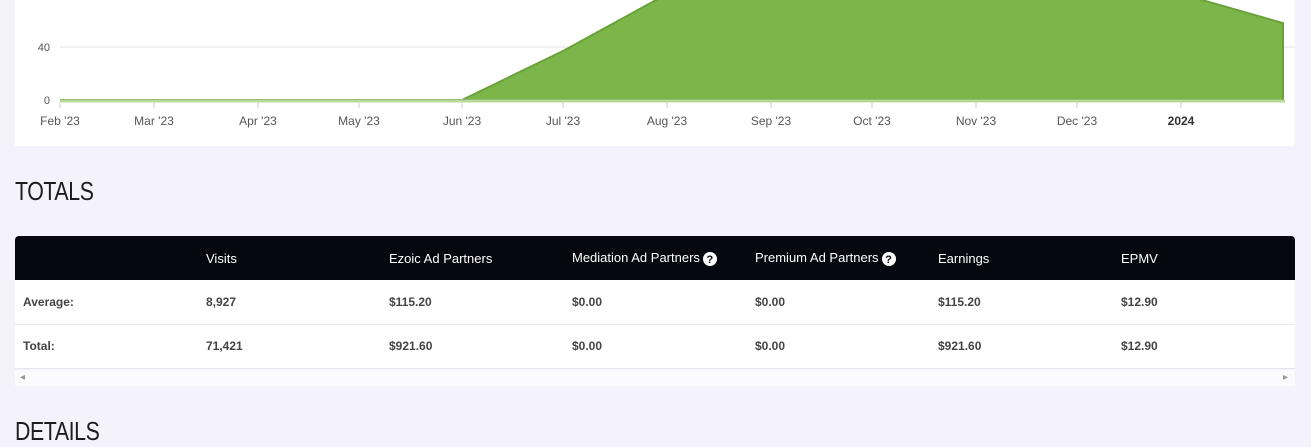  I want to click on scroll-right-icon: ▸, so click(1285, 377).